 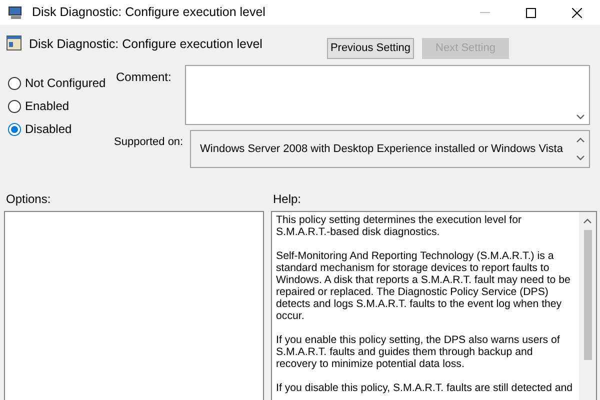 I want to click on help-paragraph: If you disable this policy, S.M.A.R.T. faults are still detected and, so click(x=425, y=388).